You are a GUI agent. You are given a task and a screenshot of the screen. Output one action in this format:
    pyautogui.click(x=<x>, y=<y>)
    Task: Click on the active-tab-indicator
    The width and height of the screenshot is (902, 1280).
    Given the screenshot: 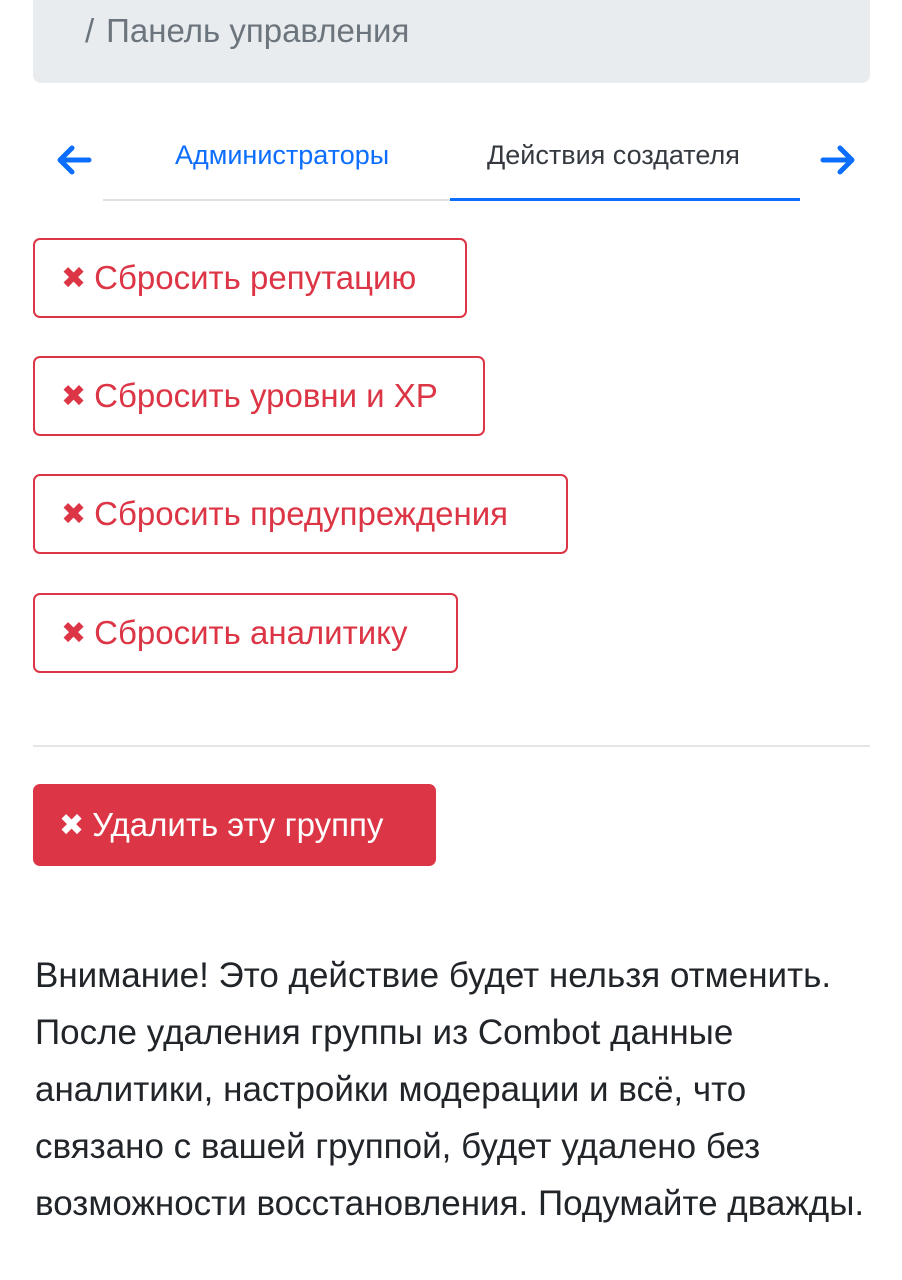 What is the action you would take?
    pyautogui.click(x=625, y=199)
    